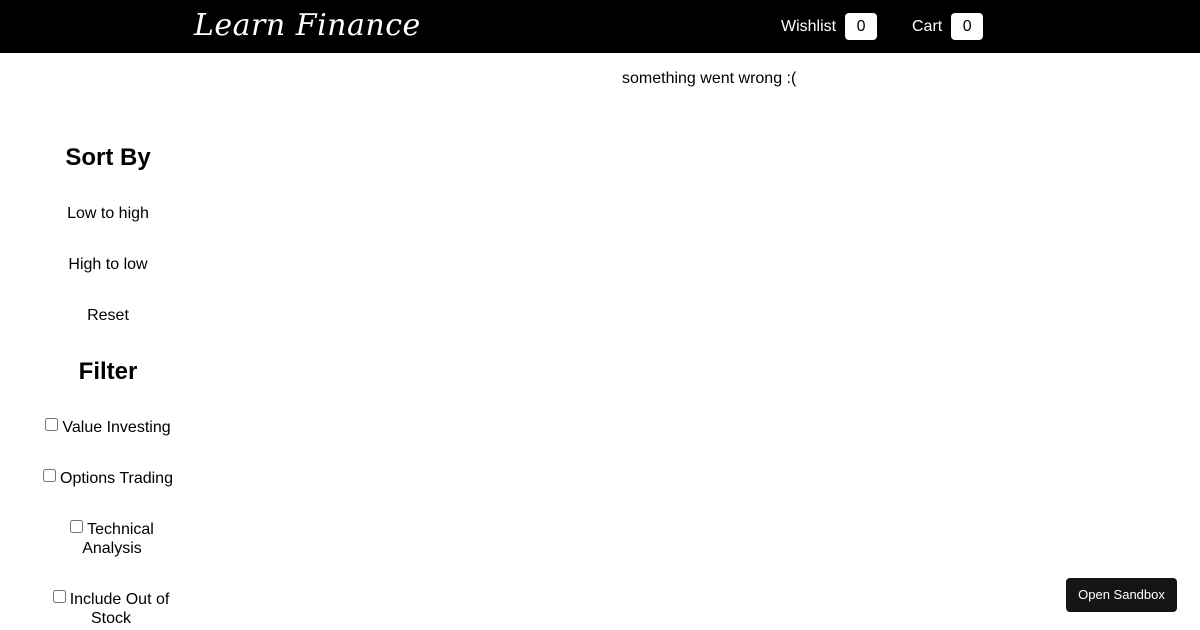 The image size is (1200, 630). I want to click on filter-item-technical-analysis: Technical Analysis, so click(112, 539).